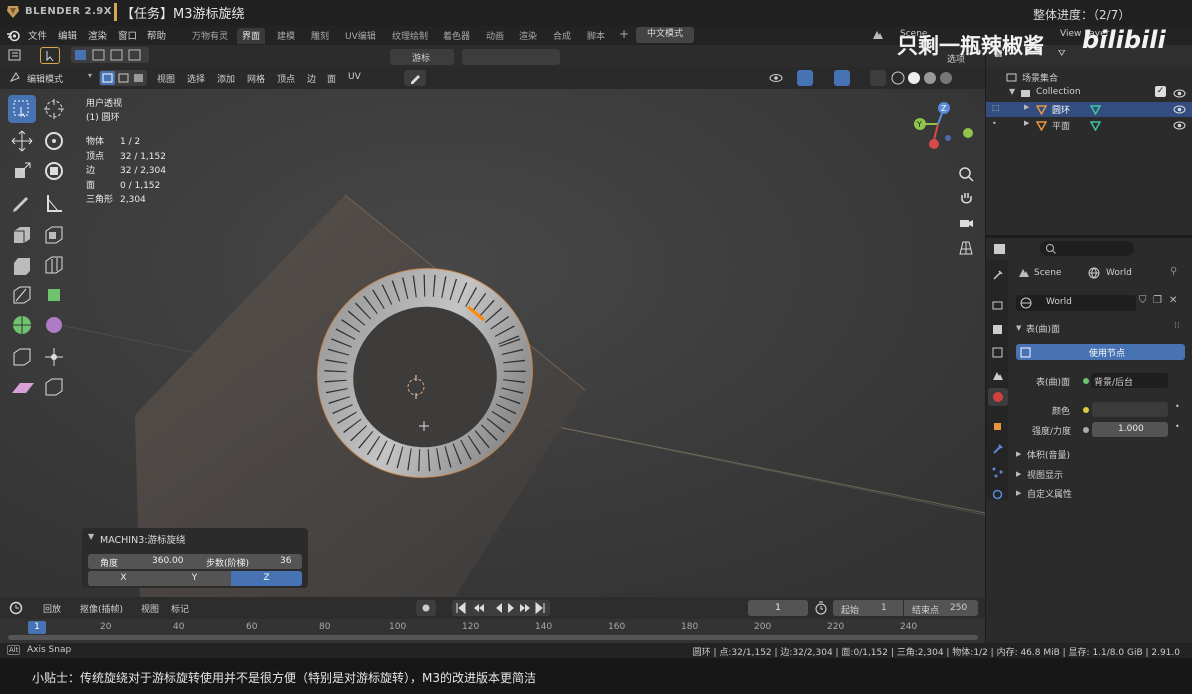 The width and height of the screenshot is (1192, 694). Describe the element at coordinates (1045, 474) in the screenshot. I see `section-viewport-display: 视图显示` at that location.